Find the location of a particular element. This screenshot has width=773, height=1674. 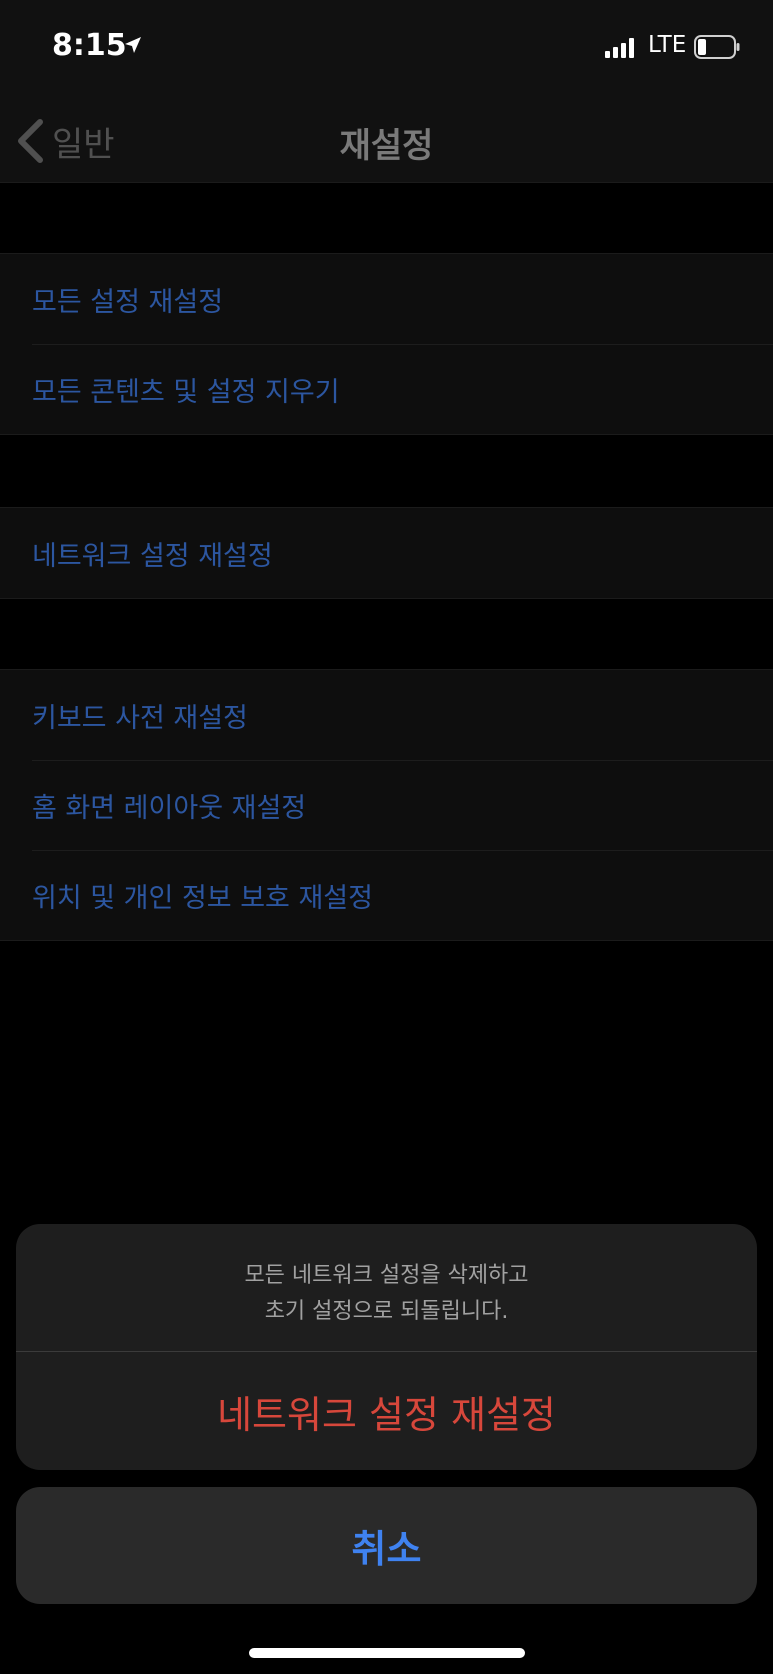

action-sheet-message-line2: 초기 설정으로 되돌립니다. is located at coordinates (386, 1311).